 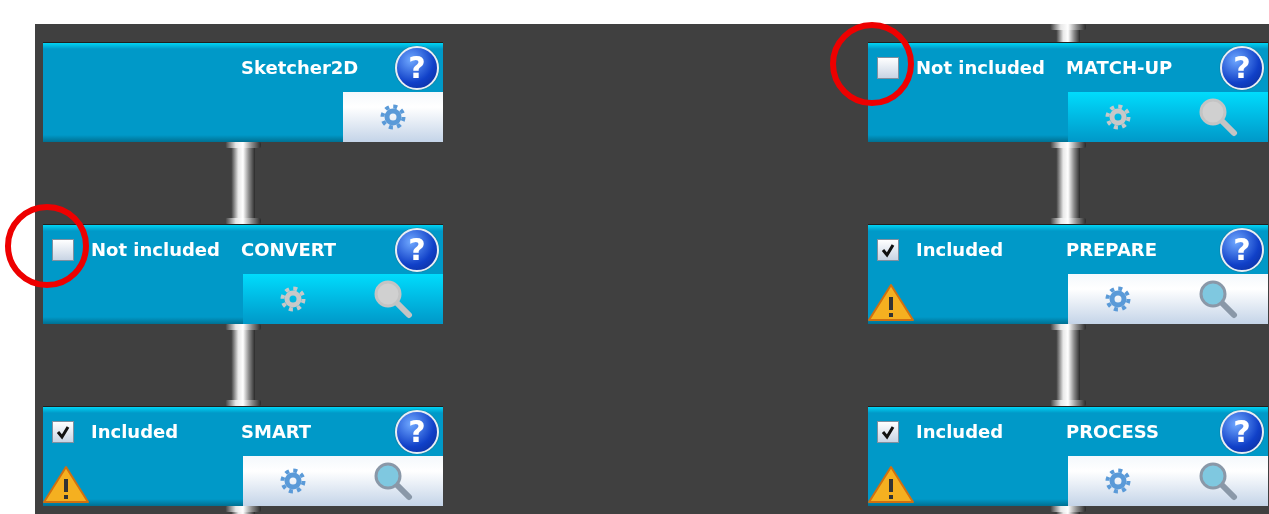 I want to click on module-title: SMART, so click(x=277, y=431).